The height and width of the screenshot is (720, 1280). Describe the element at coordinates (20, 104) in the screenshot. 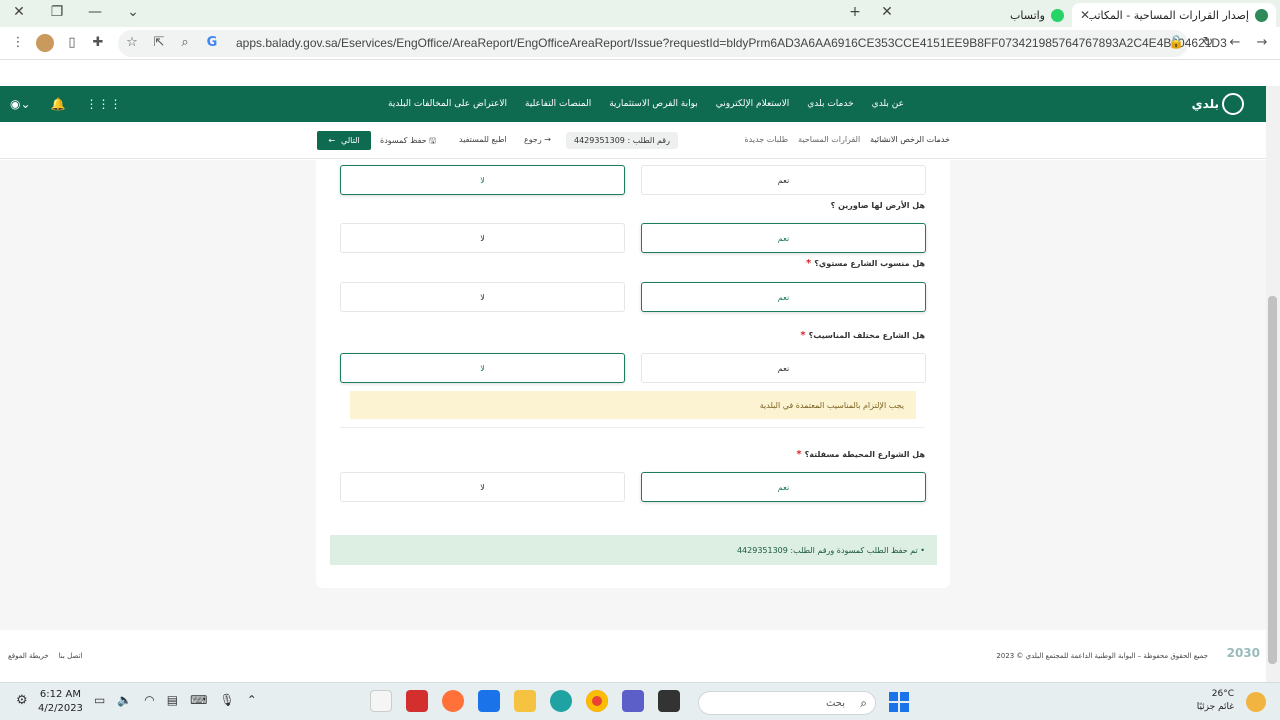

I see `user-menu-icon: ◉⌄` at that location.